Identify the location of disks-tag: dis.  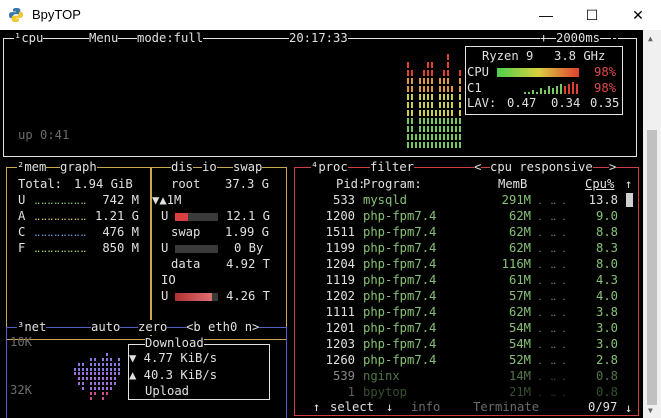
(182, 167).